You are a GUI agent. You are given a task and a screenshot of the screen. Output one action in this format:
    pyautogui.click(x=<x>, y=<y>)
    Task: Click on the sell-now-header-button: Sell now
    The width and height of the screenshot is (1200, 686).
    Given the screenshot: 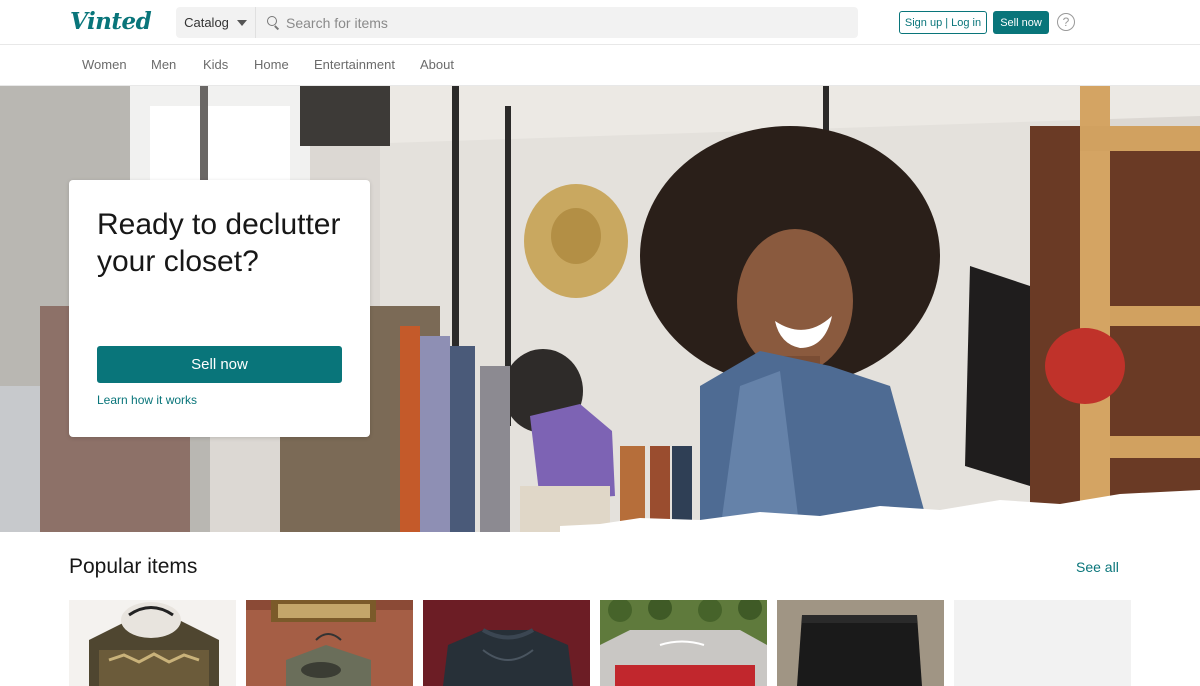 What is the action you would take?
    pyautogui.click(x=1021, y=22)
    